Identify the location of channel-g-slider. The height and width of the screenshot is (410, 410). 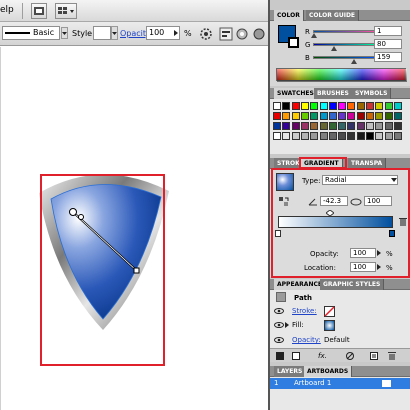
(345, 44).